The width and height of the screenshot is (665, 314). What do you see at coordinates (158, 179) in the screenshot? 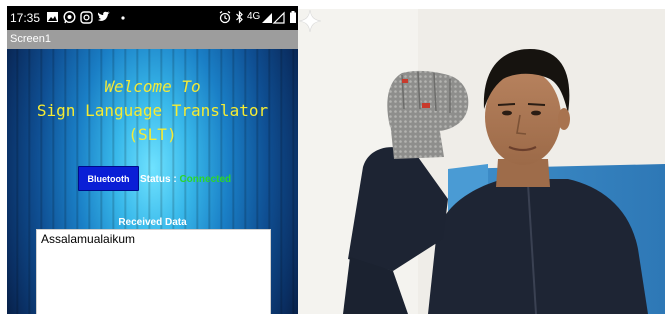
I see `status-label: Status :` at bounding box center [158, 179].